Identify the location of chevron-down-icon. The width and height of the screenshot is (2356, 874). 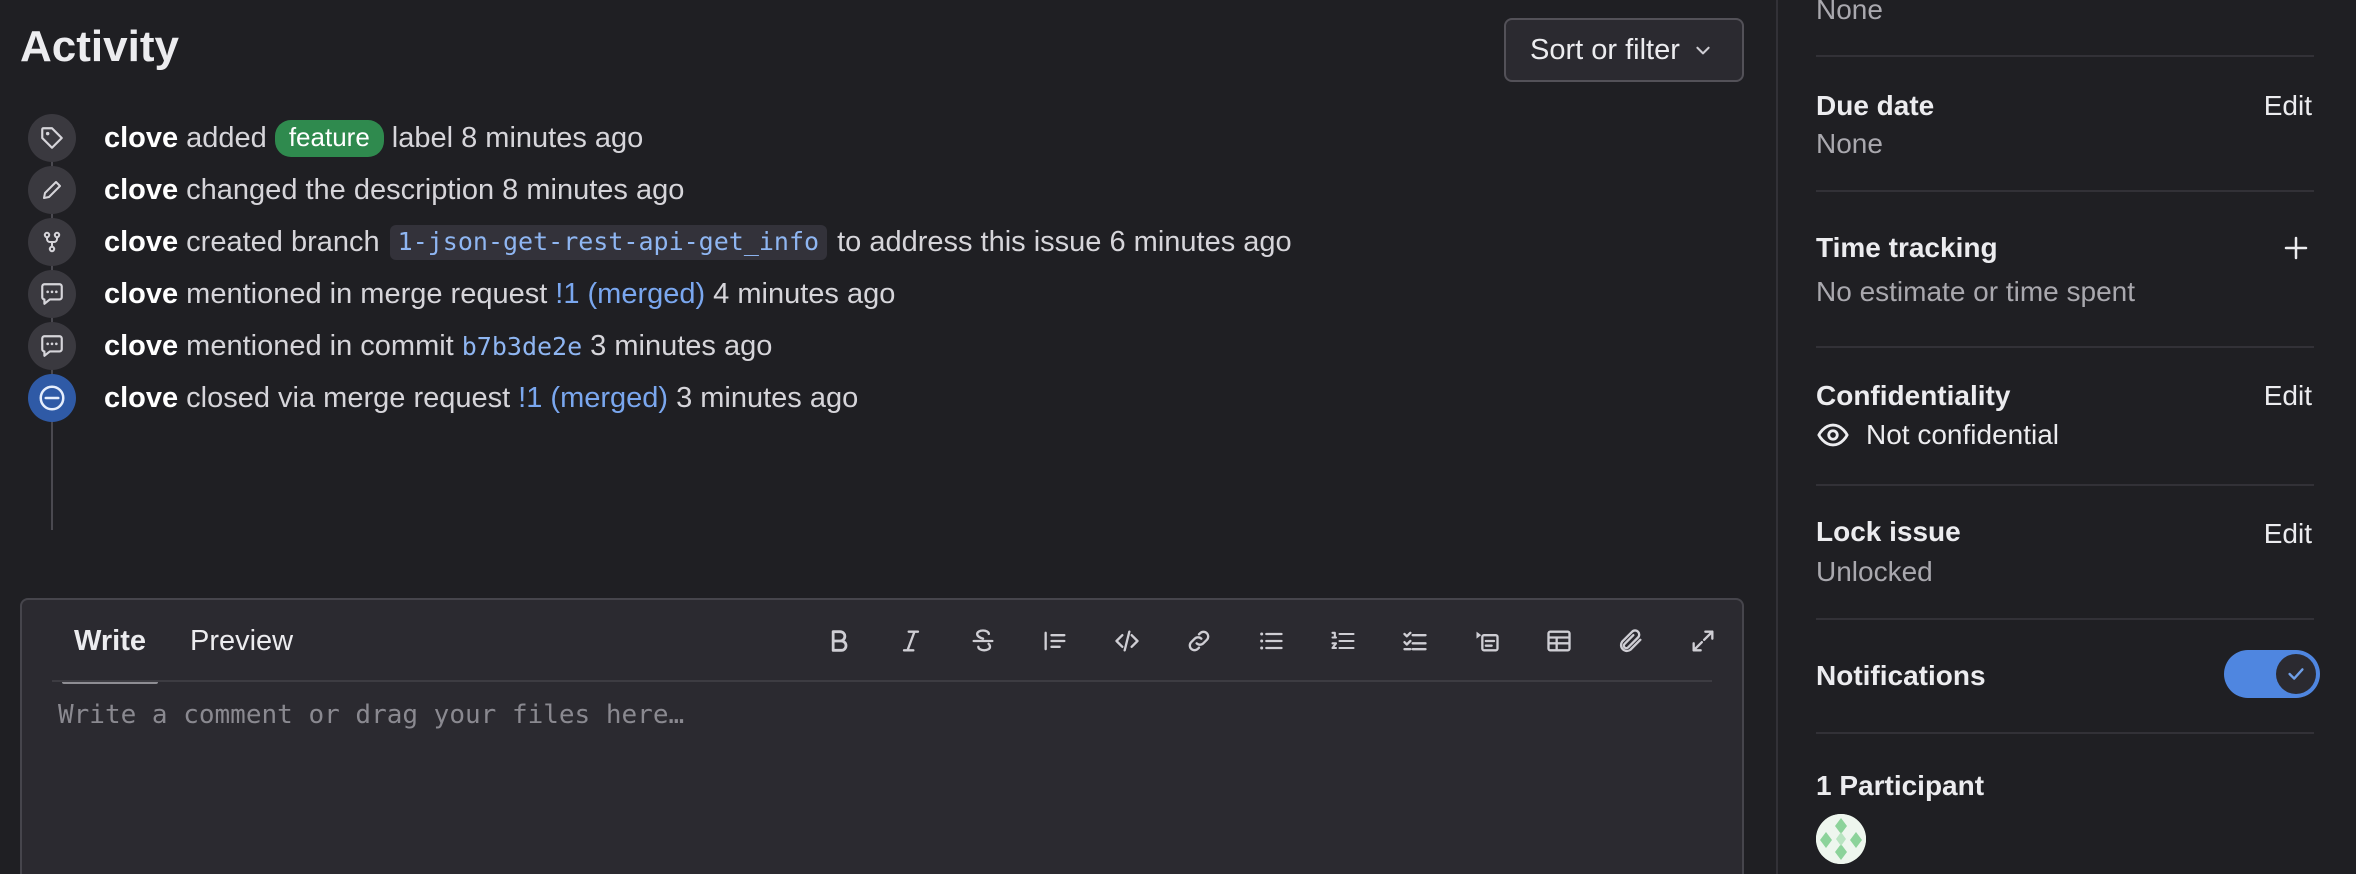
(1703, 50).